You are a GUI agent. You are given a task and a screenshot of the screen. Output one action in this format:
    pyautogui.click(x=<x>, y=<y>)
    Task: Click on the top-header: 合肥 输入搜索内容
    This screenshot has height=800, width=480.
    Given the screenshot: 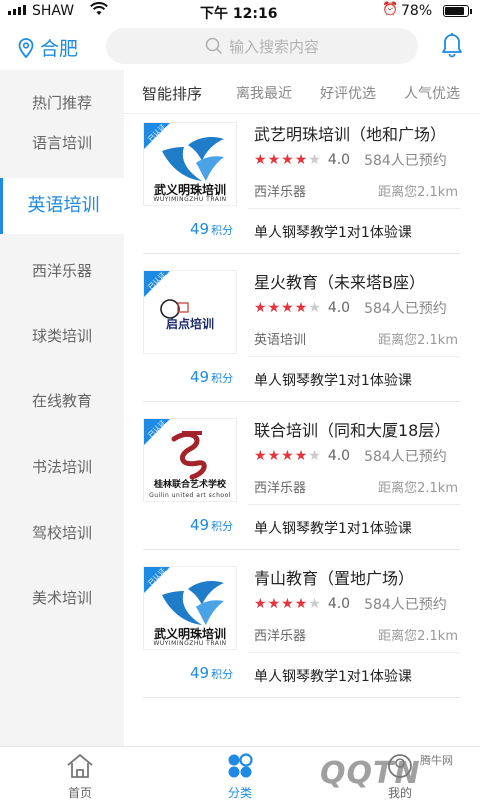 What is the action you would take?
    pyautogui.click(x=240, y=46)
    